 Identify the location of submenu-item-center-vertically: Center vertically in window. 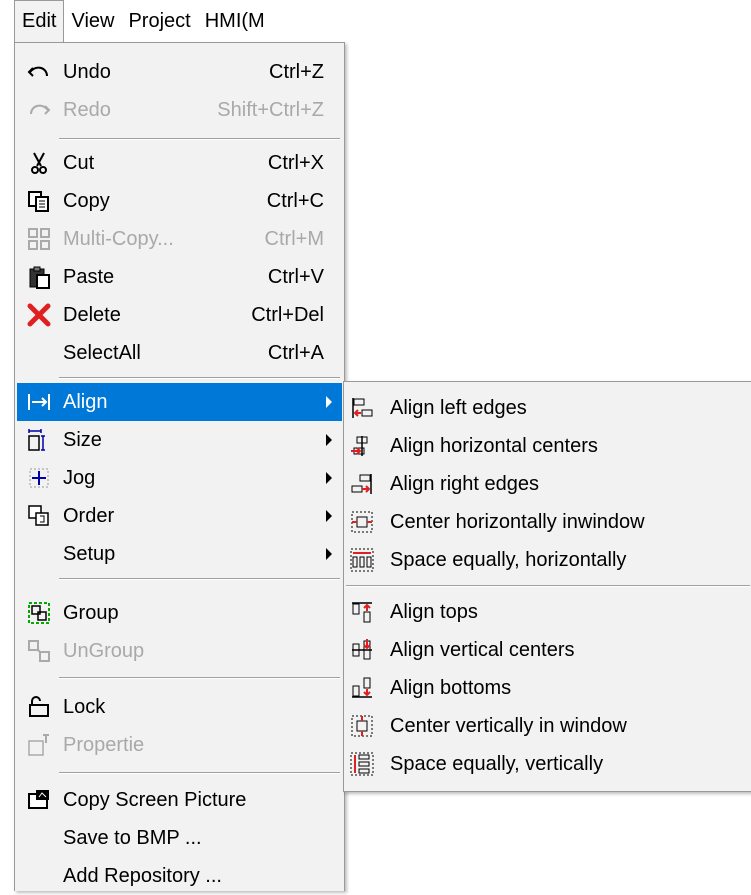
(548, 726).